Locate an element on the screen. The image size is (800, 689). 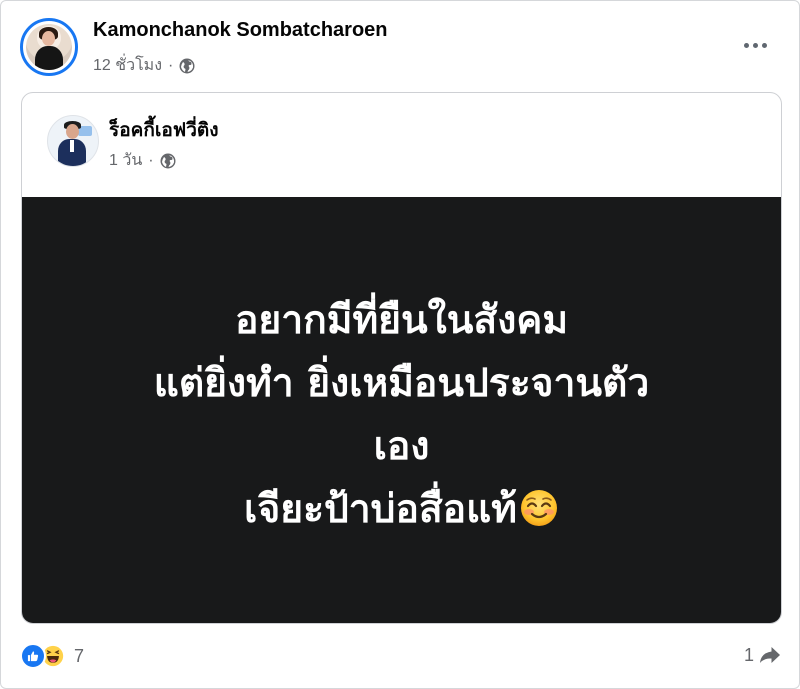
quote-line-1: อยากมีที่ยืนในสังคม is located at coordinates (401, 320).